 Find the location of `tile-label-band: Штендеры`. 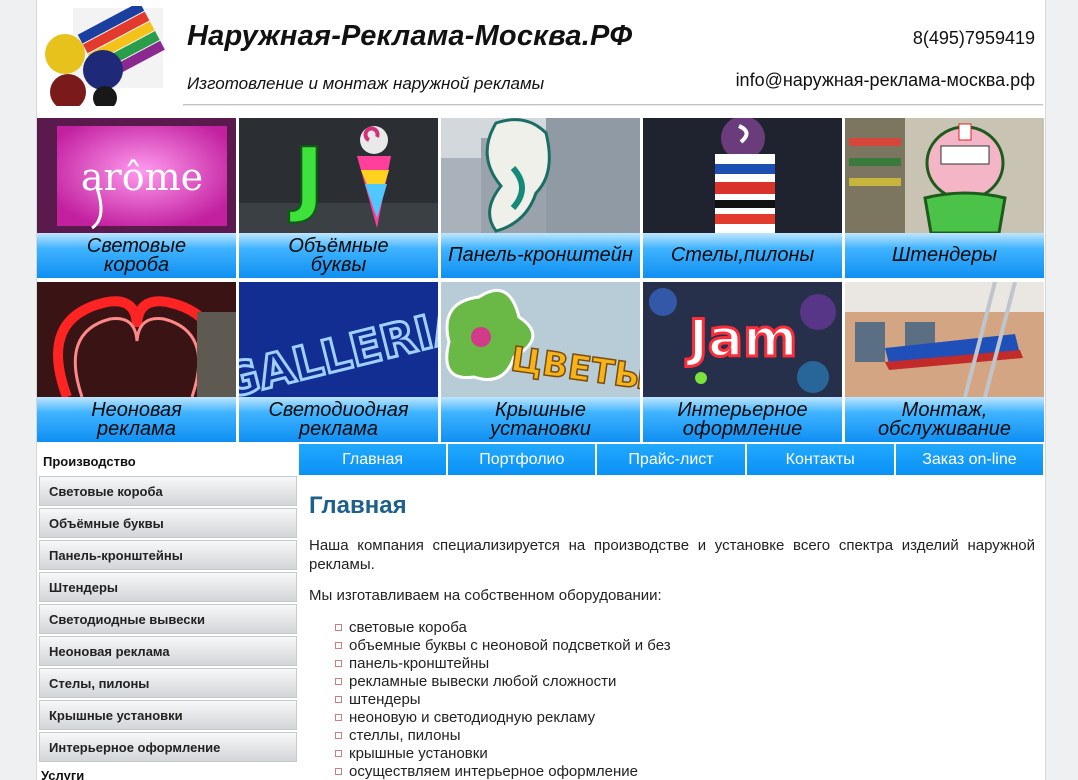

tile-label-band: Штендеры is located at coordinates (944, 255).